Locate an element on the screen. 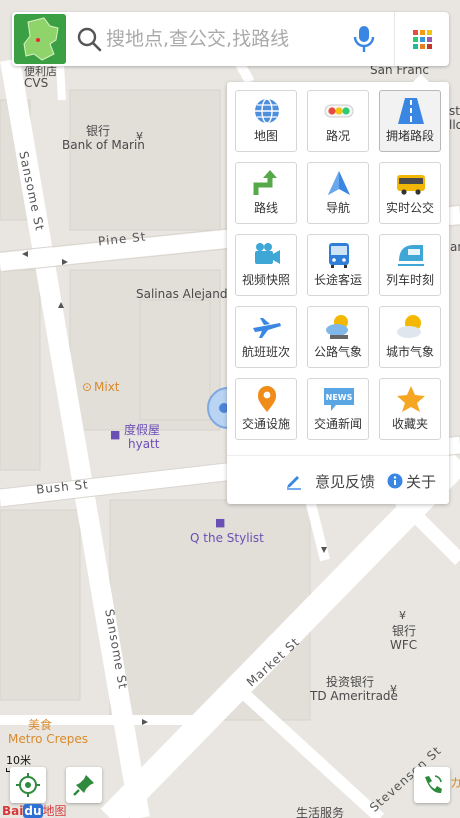  phone-button is located at coordinates (432, 785).